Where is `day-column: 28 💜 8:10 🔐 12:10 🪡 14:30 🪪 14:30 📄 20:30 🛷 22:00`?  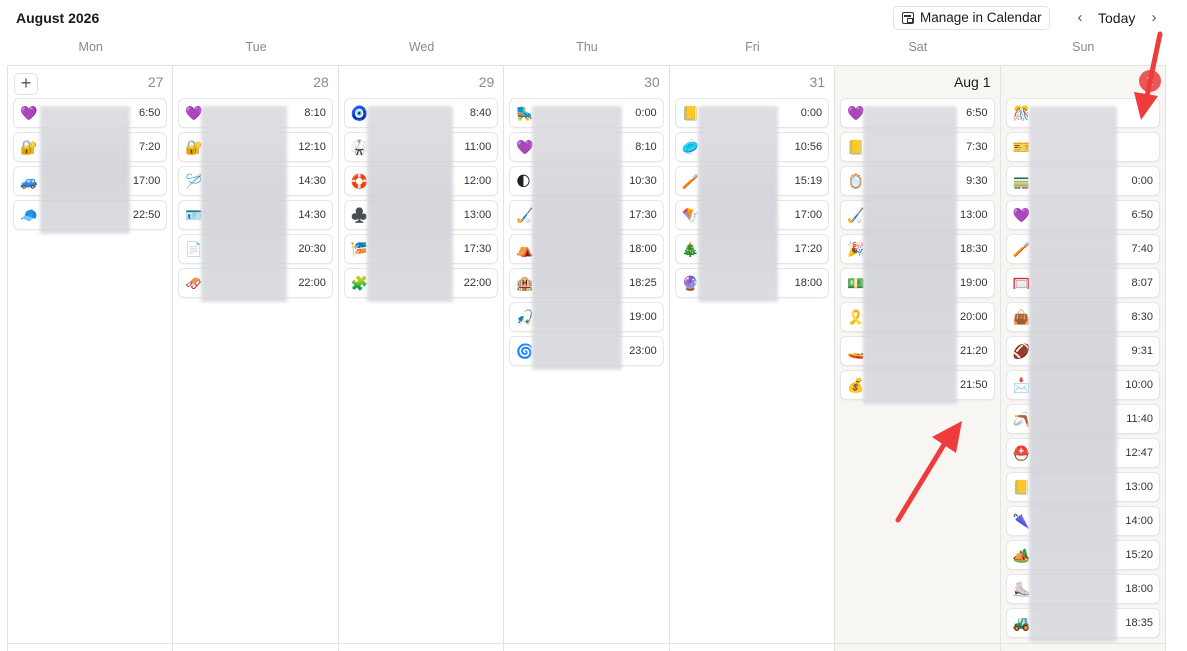
day-column: 28 💜 8:10 🔐 12:10 🪡 14:30 🪪 14:30 📄 20:30 🛷 22:00 is located at coordinates (256, 358).